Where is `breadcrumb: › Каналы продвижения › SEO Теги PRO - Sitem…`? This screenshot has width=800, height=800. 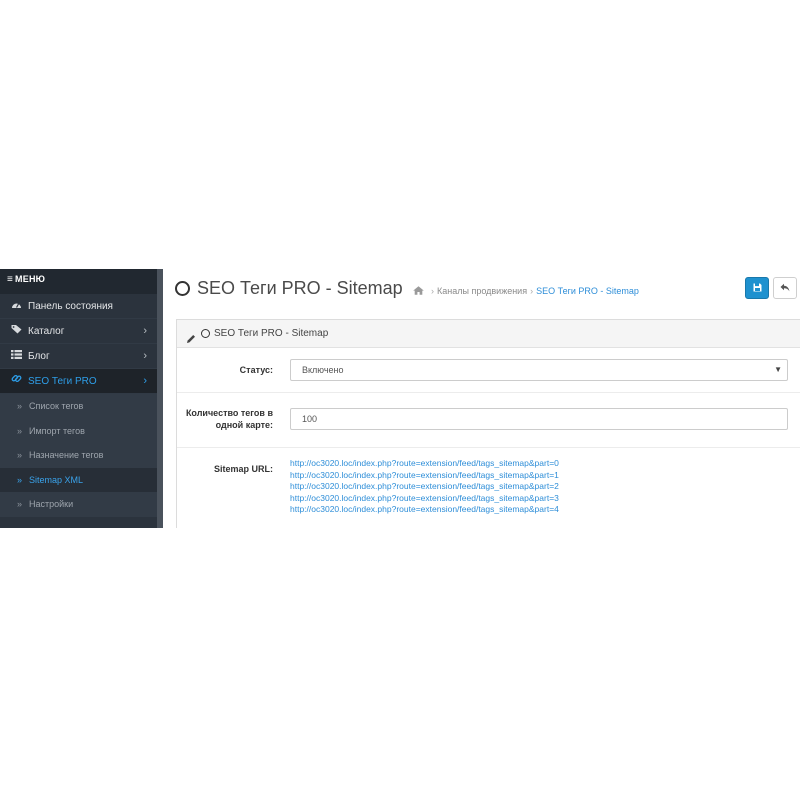
breadcrumb: › Каналы продвижения › SEO Теги PRO - Sitem… is located at coordinates (526, 291).